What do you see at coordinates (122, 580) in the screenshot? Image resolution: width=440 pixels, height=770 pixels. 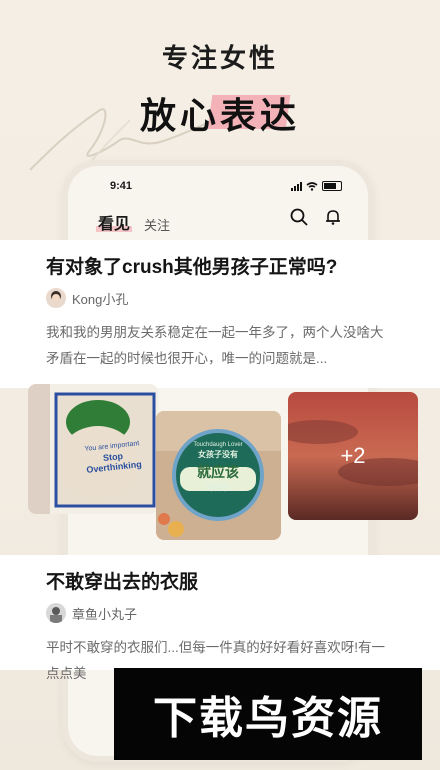 I see `post-title: 不敢穿出去的衣服` at bounding box center [122, 580].